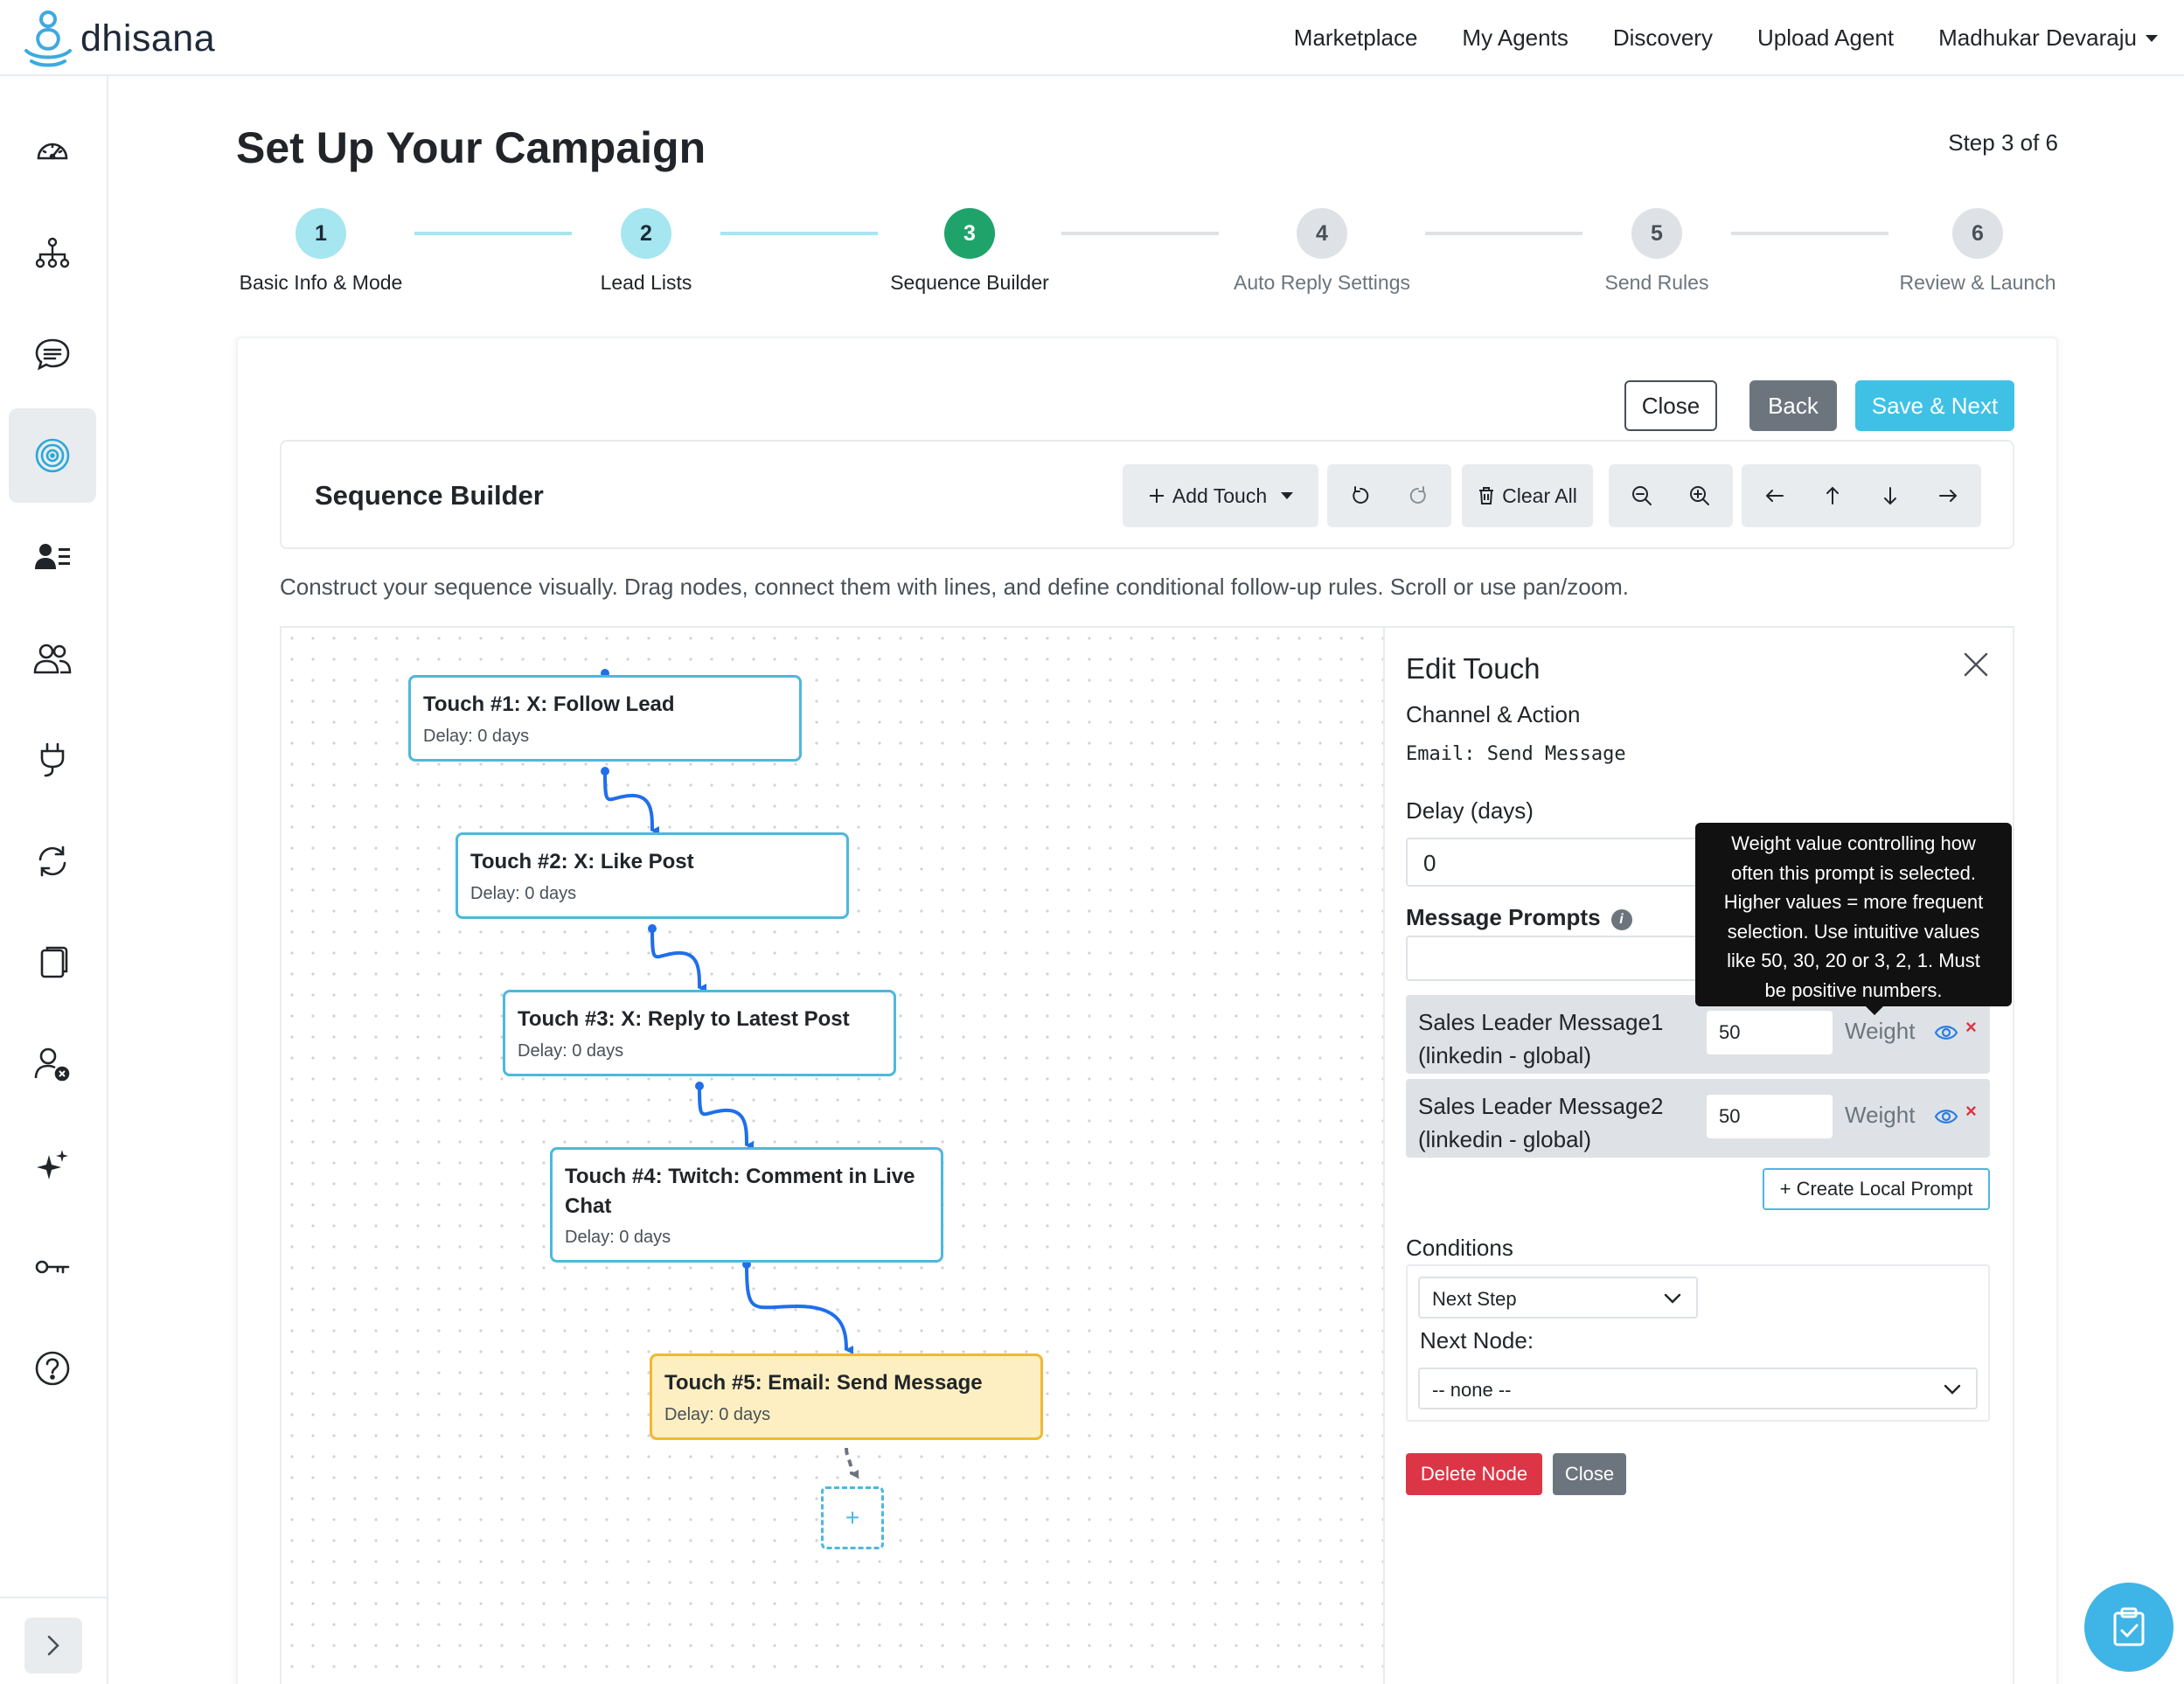 This screenshot has height=1684, width=2184. What do you see at coordinates (1825, 38) in the screenshot?
I see `nav-link-upload-agent: Upload Agent` at bounding box center [1825, 38].